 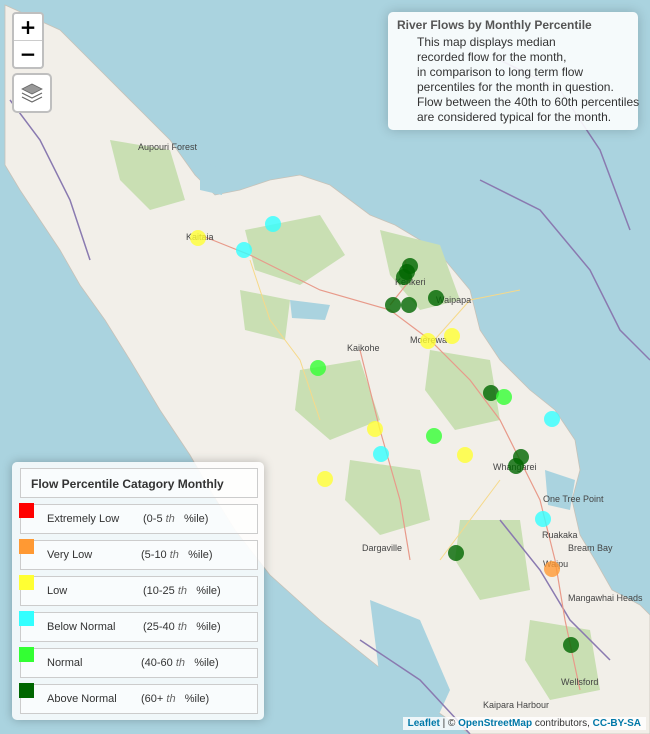 What do you see at coordinates (139, 483) in the screenshot?
I see `legend-title: Flow Percentile Catagory Monthly` at bounding box center [139, 483].